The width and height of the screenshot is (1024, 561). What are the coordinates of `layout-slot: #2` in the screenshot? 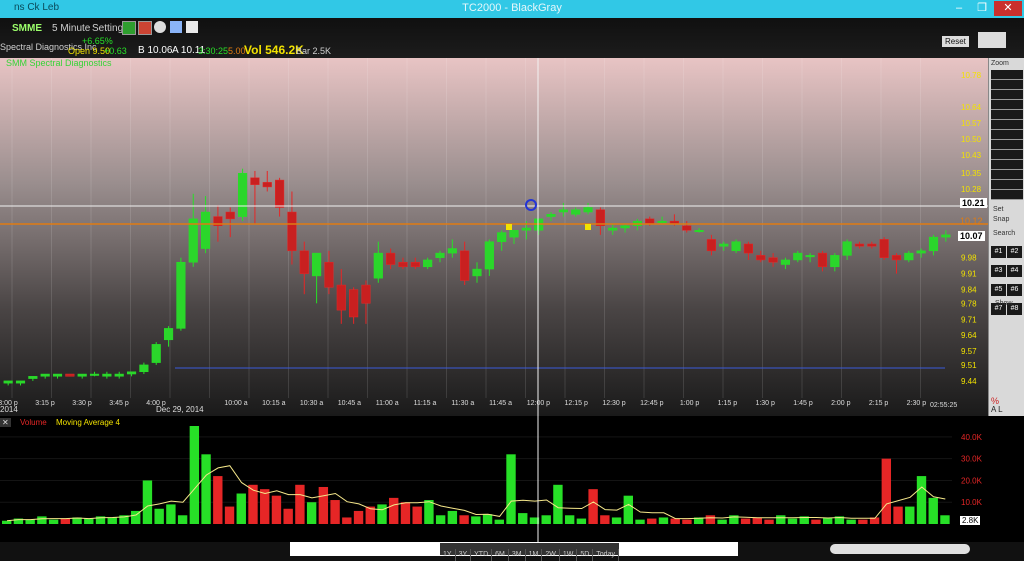 It's located at (1014, 252).